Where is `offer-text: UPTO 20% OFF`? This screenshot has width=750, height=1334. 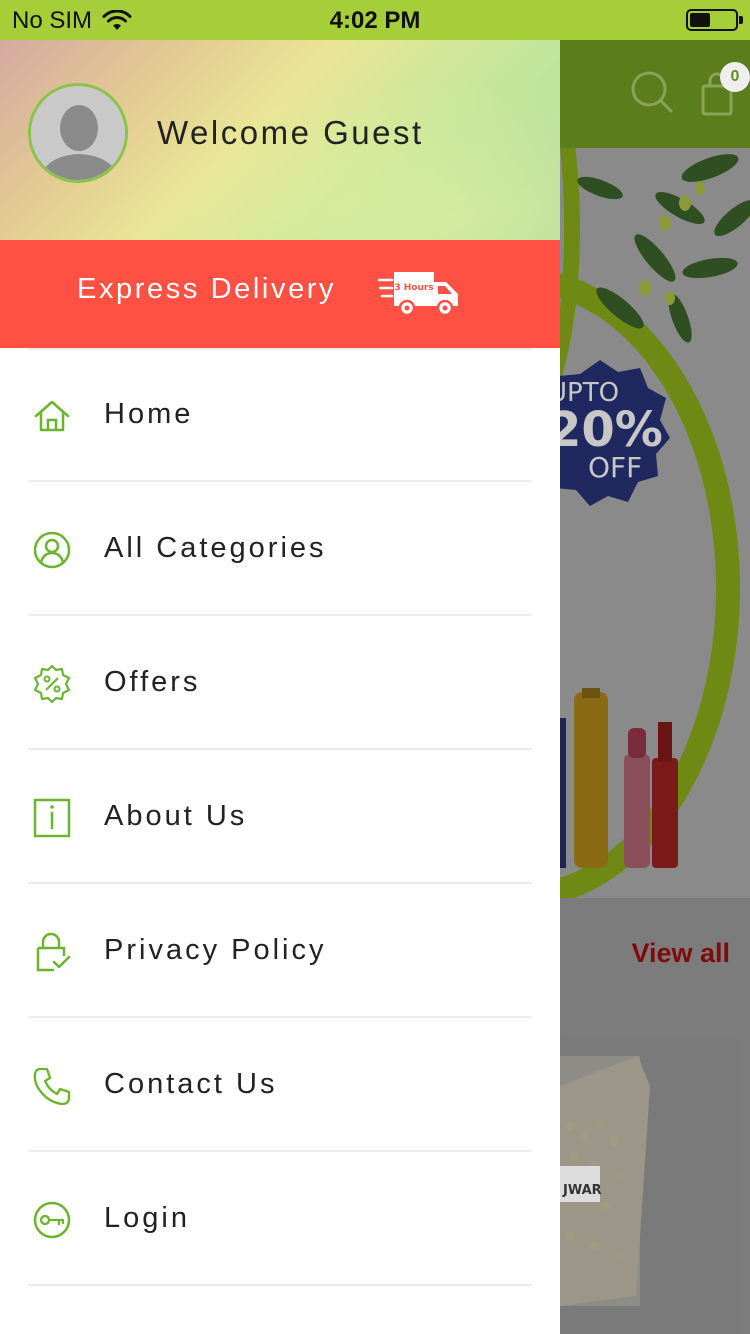 offer-text: UPTO 20% OFF is located at coordinates (611, 431).